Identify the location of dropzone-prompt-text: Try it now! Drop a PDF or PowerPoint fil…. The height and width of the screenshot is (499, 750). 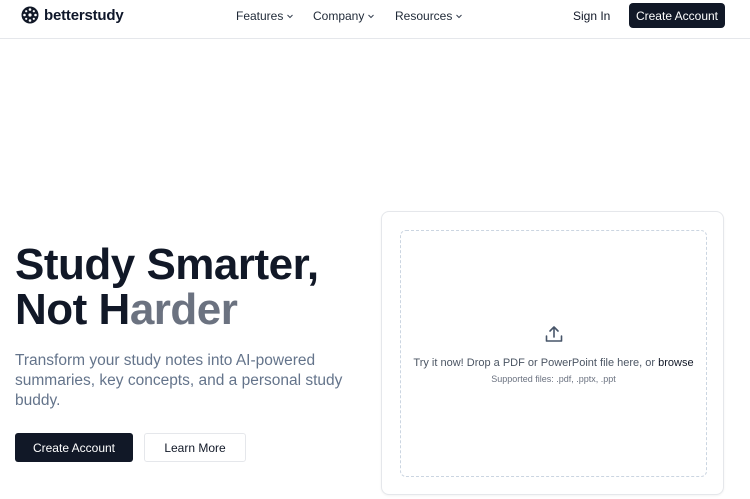
(536, 363).